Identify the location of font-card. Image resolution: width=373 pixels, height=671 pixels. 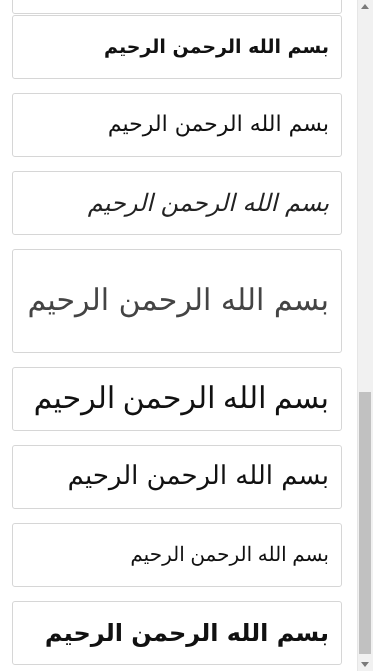
(177, 7).